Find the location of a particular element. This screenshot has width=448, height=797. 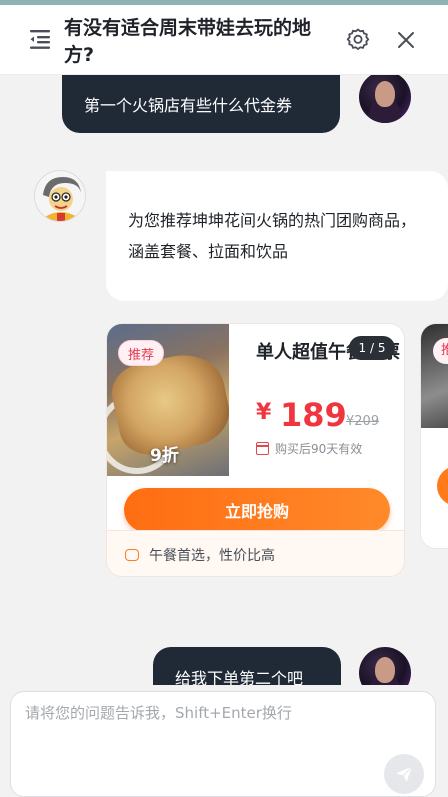

validity-text: 购买后90天有效 is located at coordinates (319, 449).